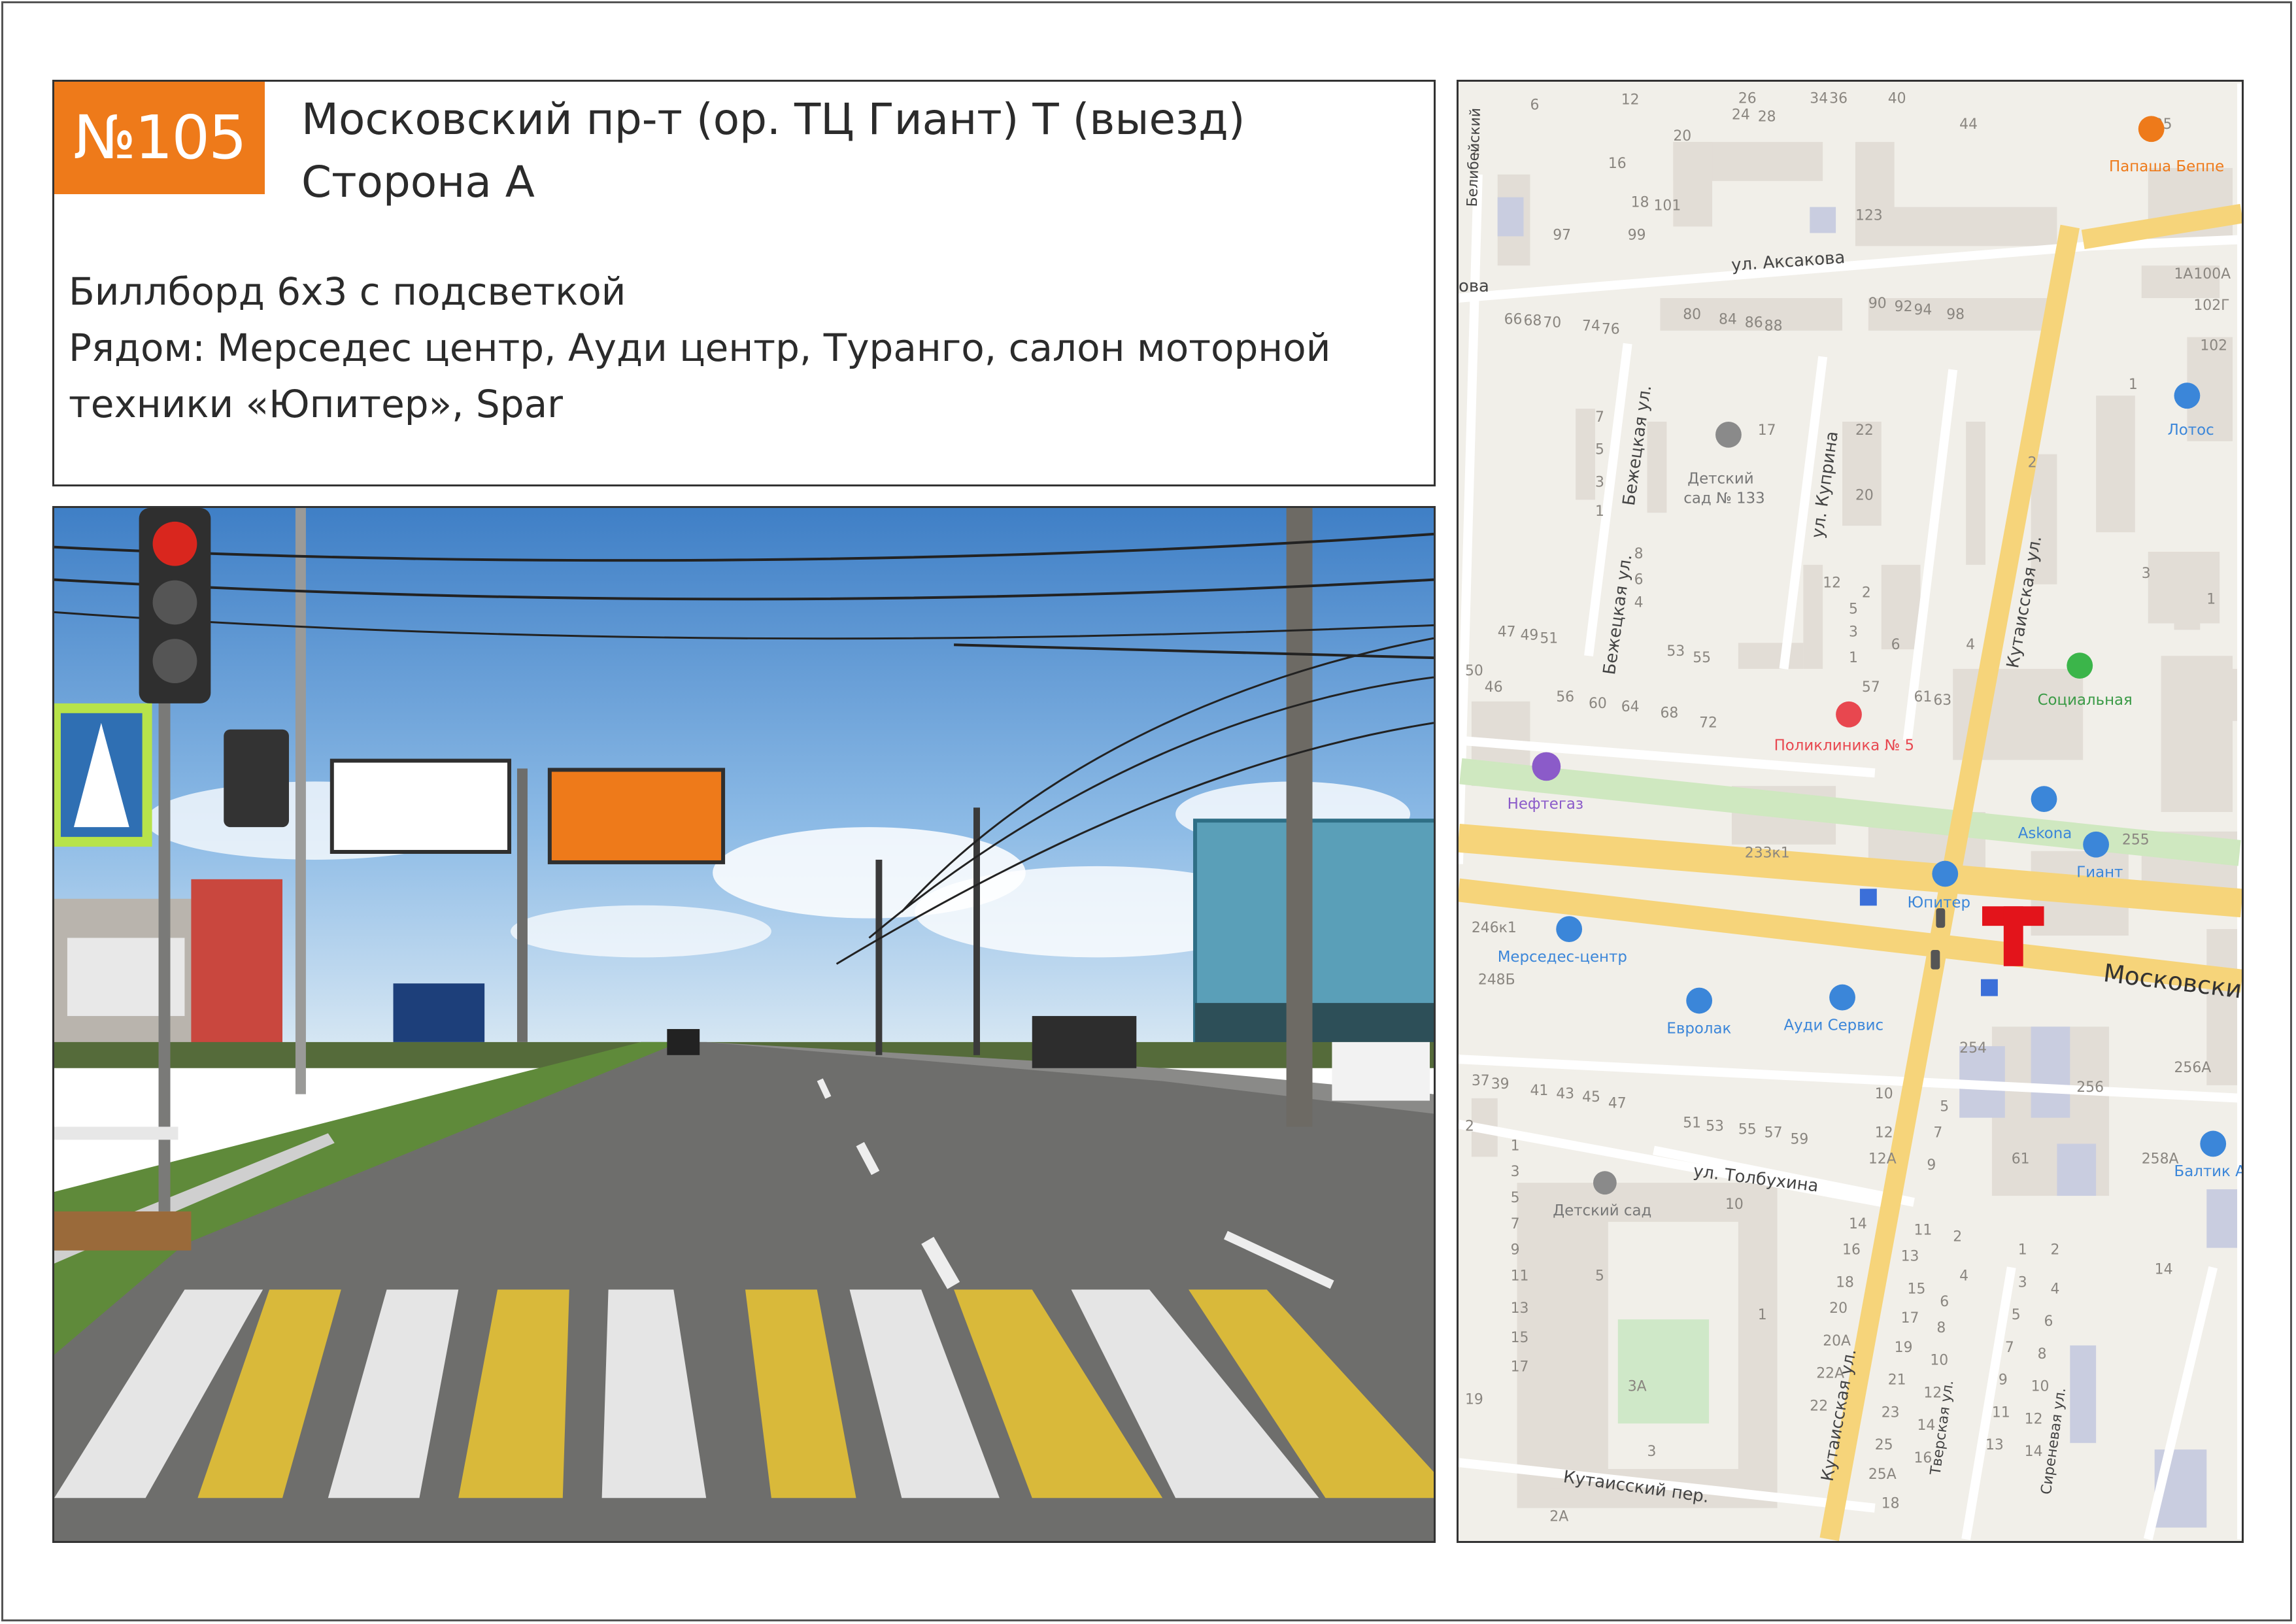  What do you see at coordinates (1618, 1104) in the screenshot?
I see `svg-text: 47` at bounding box center [1618, 1104].